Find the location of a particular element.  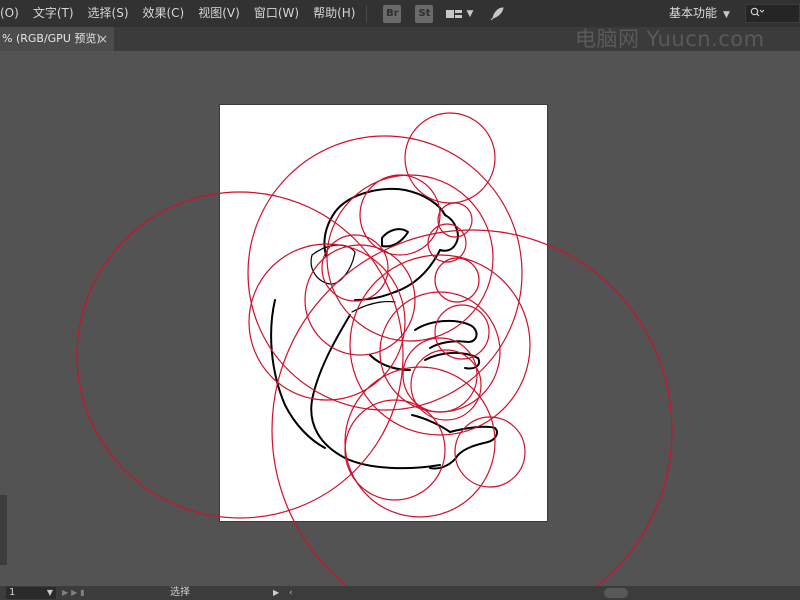

horizontal-scrollbar is located at coordinates (550, 593).